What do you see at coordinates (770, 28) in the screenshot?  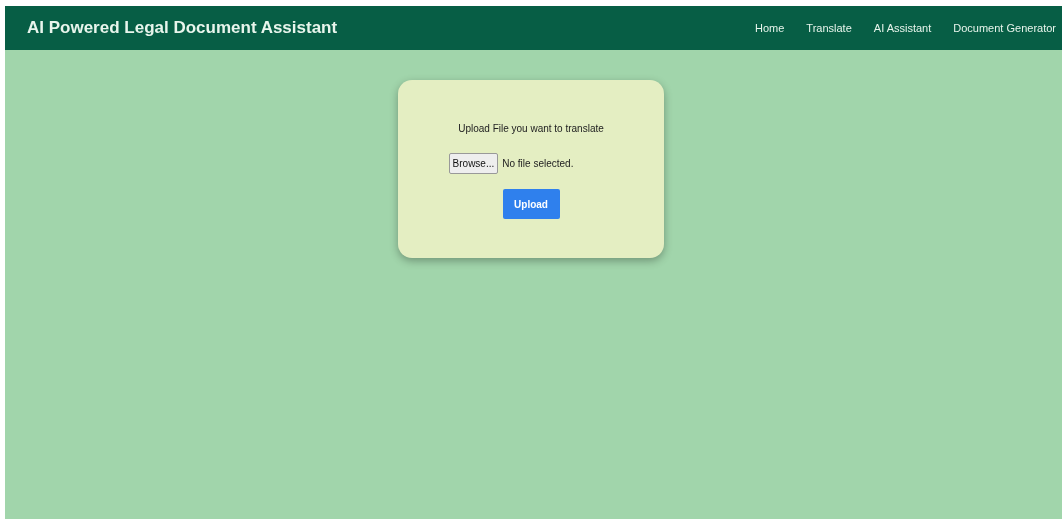 I see `nav-link: Home` at bounding box center [770, 28].